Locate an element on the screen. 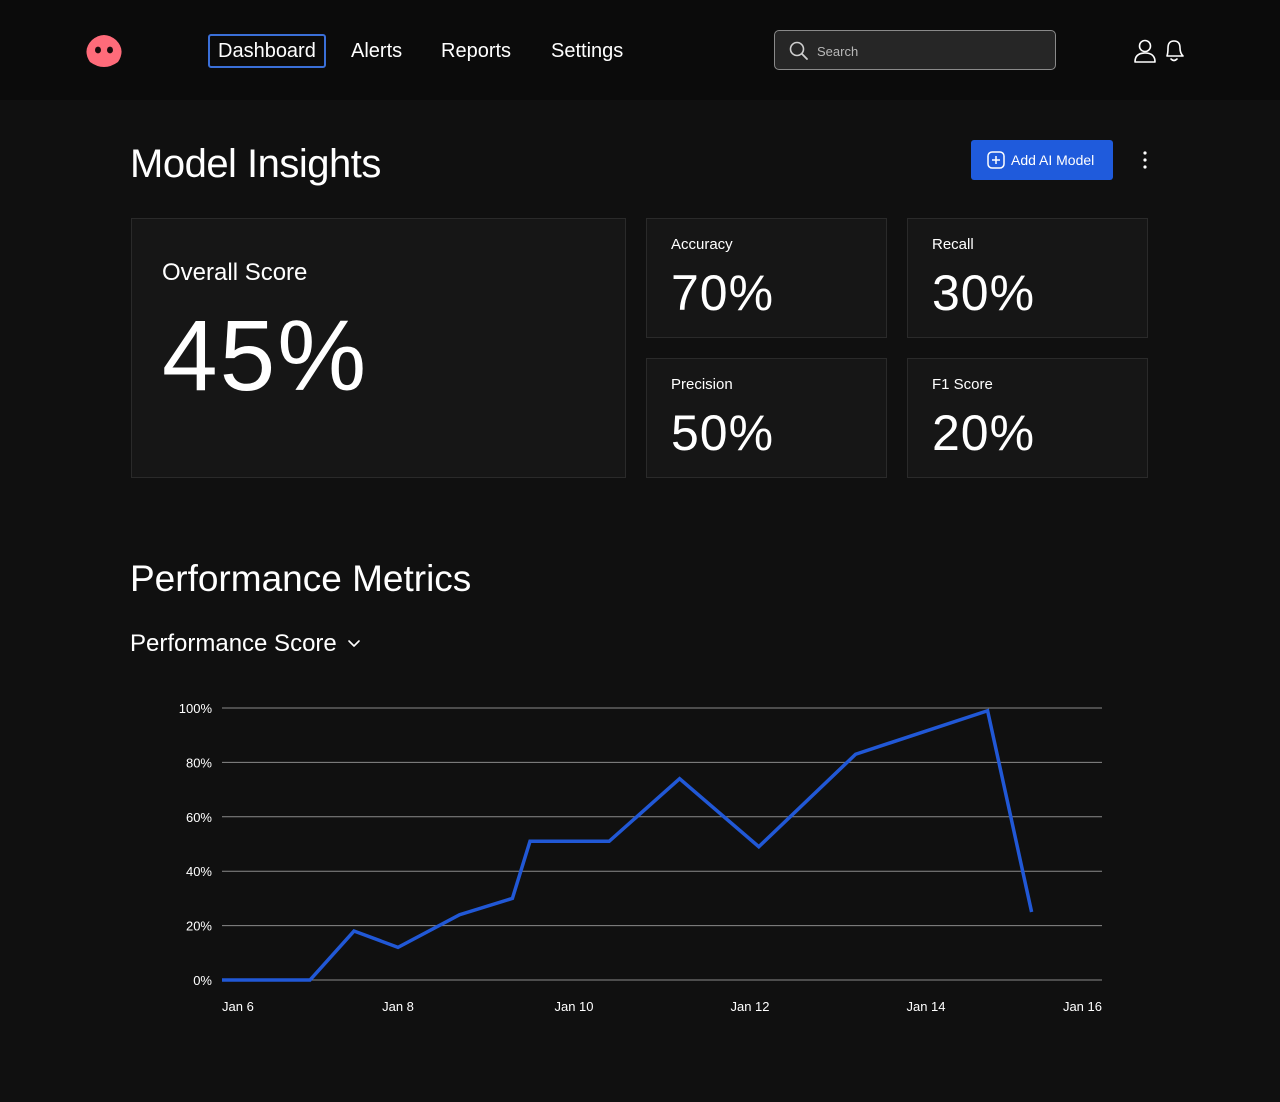 This screenshot has width=1280, height=1102. x-tick-label: Jan 6 is located at coordinates (238, 1006).